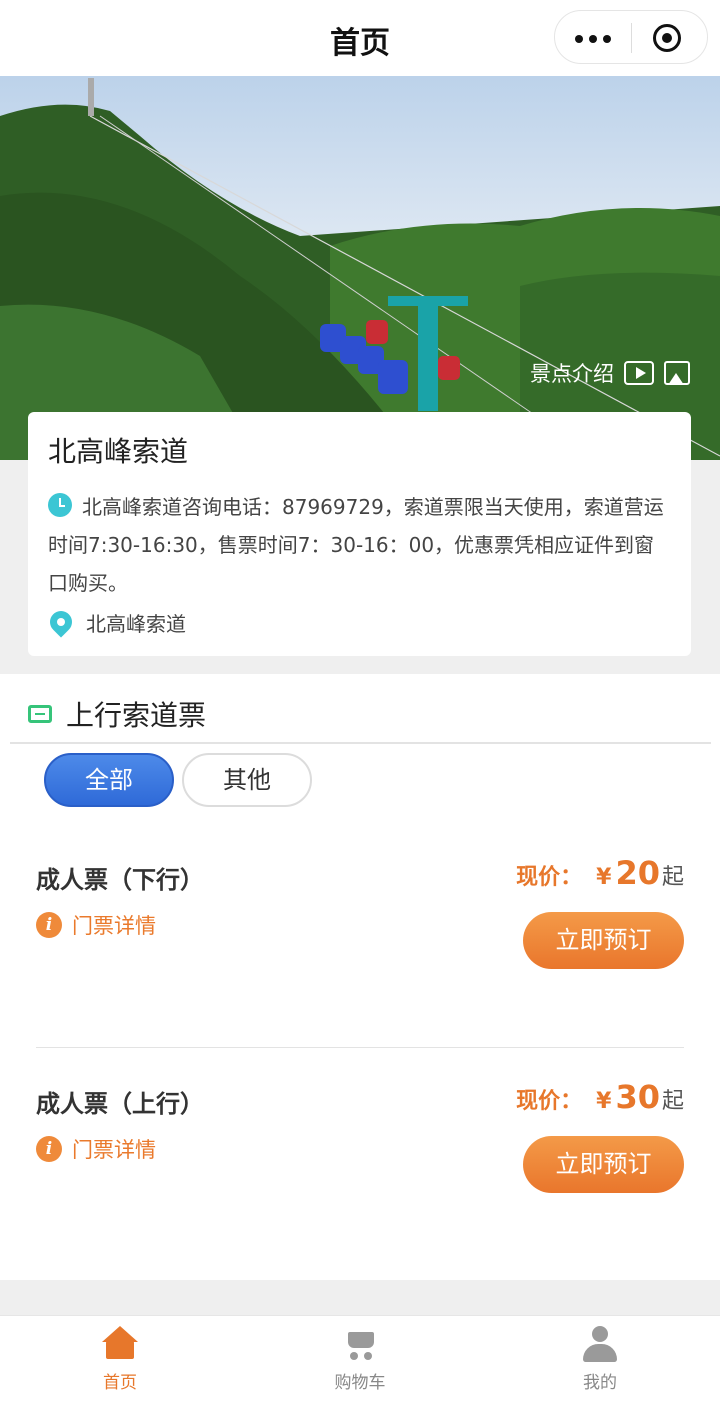  I want to click on attraction-title: 北高峰索道, so click(118, 451).